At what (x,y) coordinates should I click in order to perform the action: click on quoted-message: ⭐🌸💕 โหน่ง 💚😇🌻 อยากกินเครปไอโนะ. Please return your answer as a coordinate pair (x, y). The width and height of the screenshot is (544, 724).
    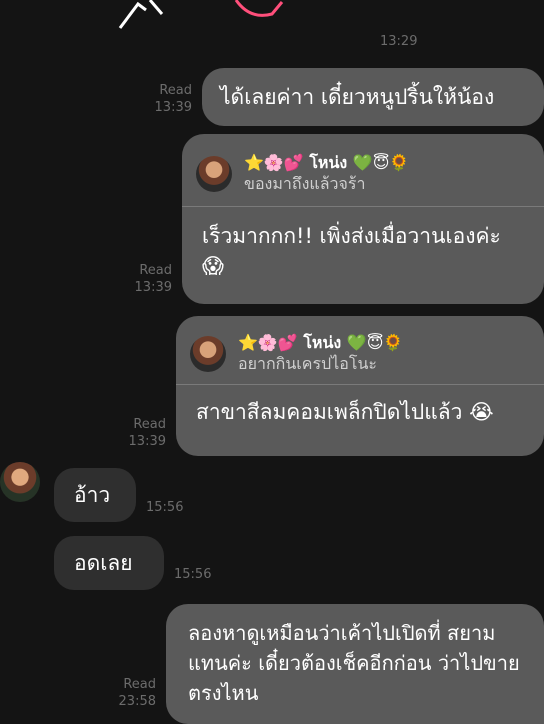
    Looking at the image, I should click on (360, 350).